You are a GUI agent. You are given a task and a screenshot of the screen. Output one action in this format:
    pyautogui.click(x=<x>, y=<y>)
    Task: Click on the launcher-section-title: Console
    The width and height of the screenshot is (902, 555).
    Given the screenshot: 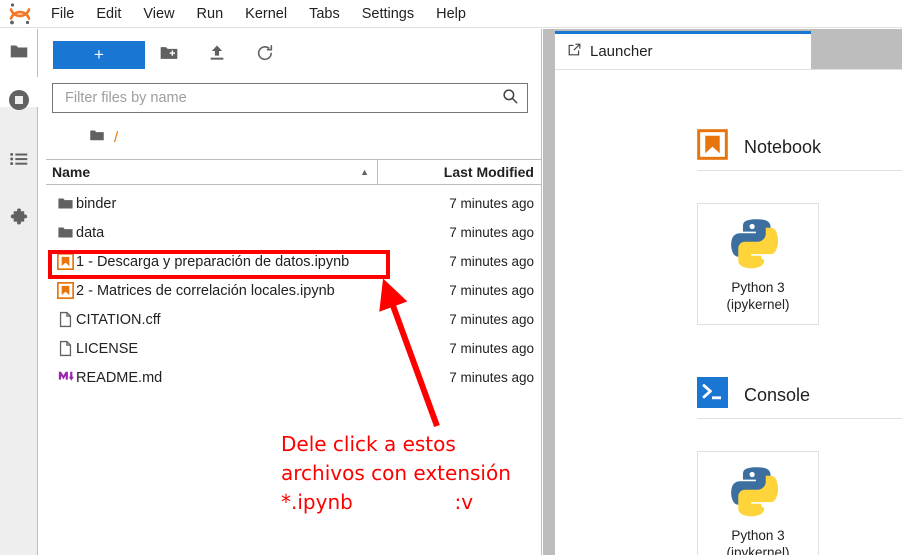 What is the action you would take?
    pyautogui.click(x=777, y=394)
    